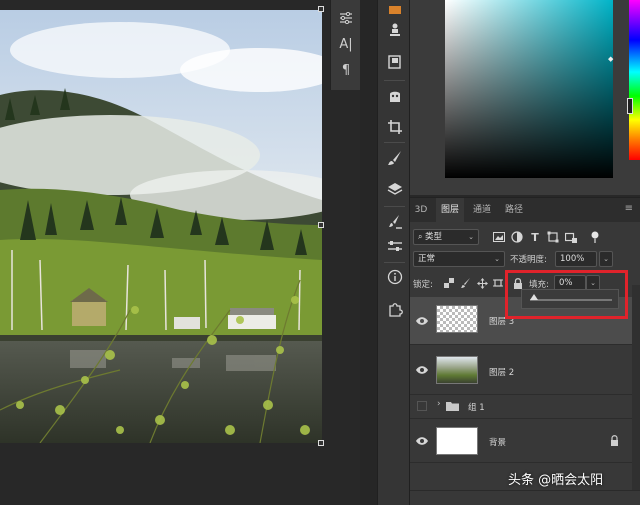 The width and height of the screenshot is (640, 505). I want to click on layer-name: 组 1, so click(476, 407).